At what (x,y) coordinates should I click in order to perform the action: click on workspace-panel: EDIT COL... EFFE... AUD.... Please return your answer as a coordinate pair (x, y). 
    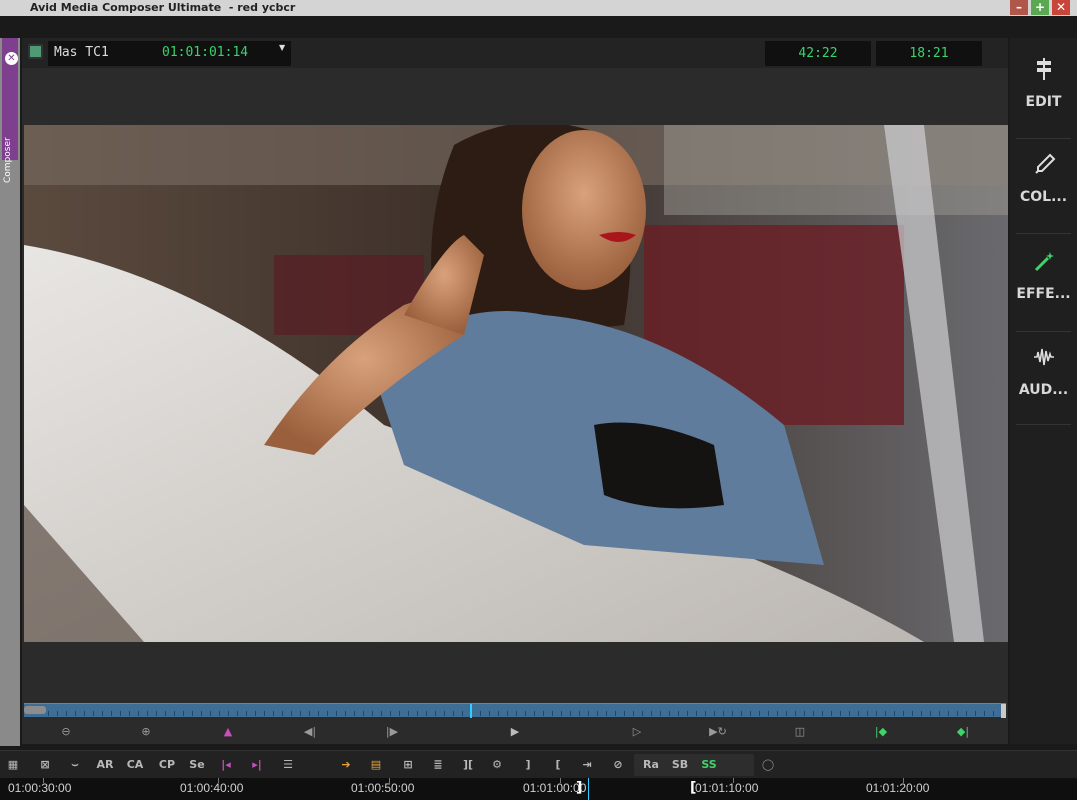
    Looking at the image, I should click on (1043, 391).